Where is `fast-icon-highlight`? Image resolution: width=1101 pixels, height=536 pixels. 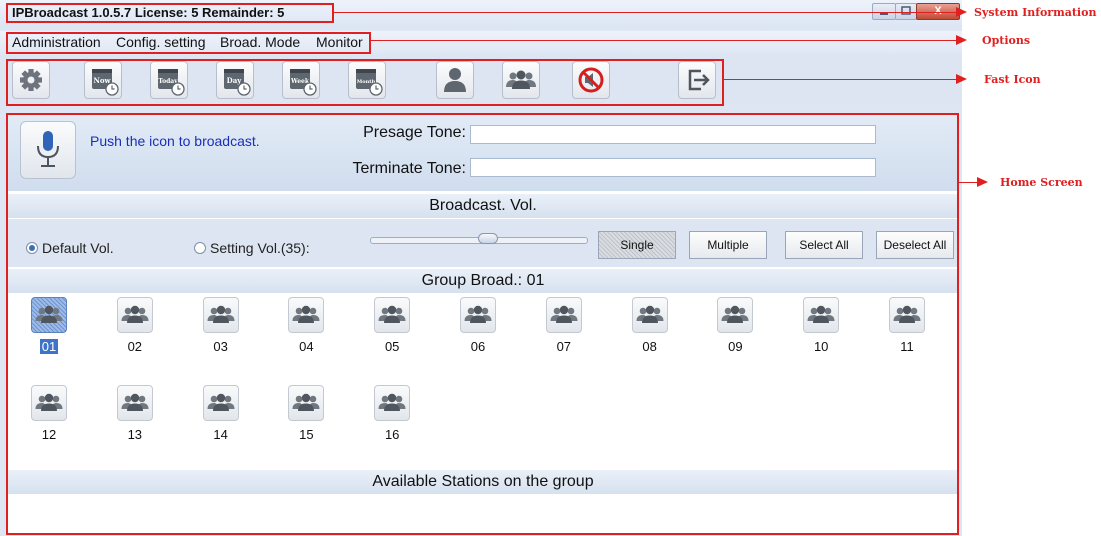 fast-icon-highlight is located at coordinates (365, 82).